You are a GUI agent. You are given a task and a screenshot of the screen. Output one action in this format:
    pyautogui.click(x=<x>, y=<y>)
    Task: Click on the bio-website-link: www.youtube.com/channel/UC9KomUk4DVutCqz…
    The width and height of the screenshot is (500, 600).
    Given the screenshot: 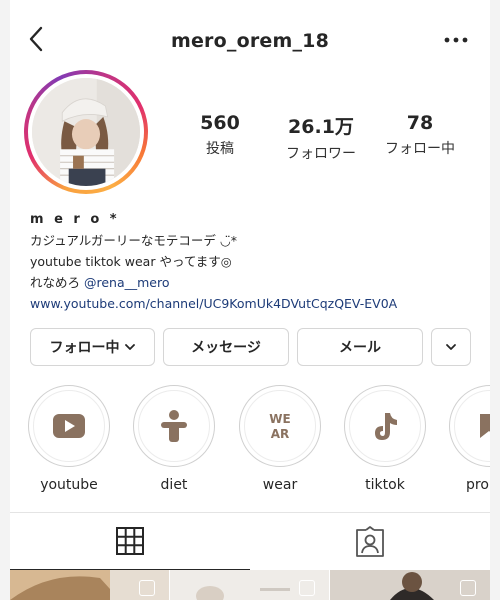 What is the action you would take?
    pyautogui.click(x=255, y=303)
    